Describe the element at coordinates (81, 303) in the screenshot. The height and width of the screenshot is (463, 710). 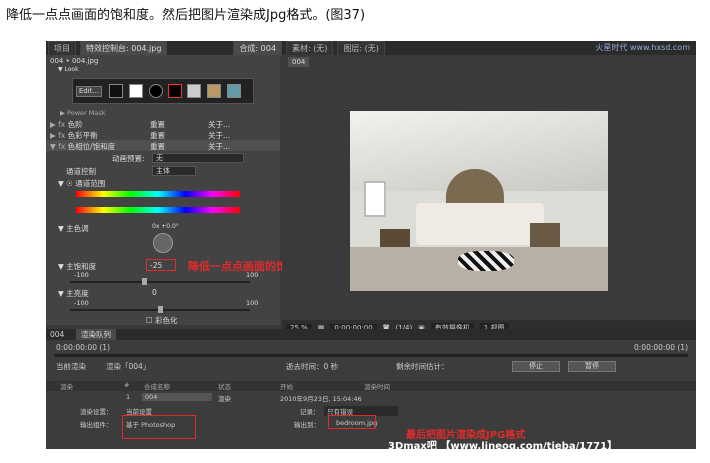
I see `lightness-min: -100` at that location.